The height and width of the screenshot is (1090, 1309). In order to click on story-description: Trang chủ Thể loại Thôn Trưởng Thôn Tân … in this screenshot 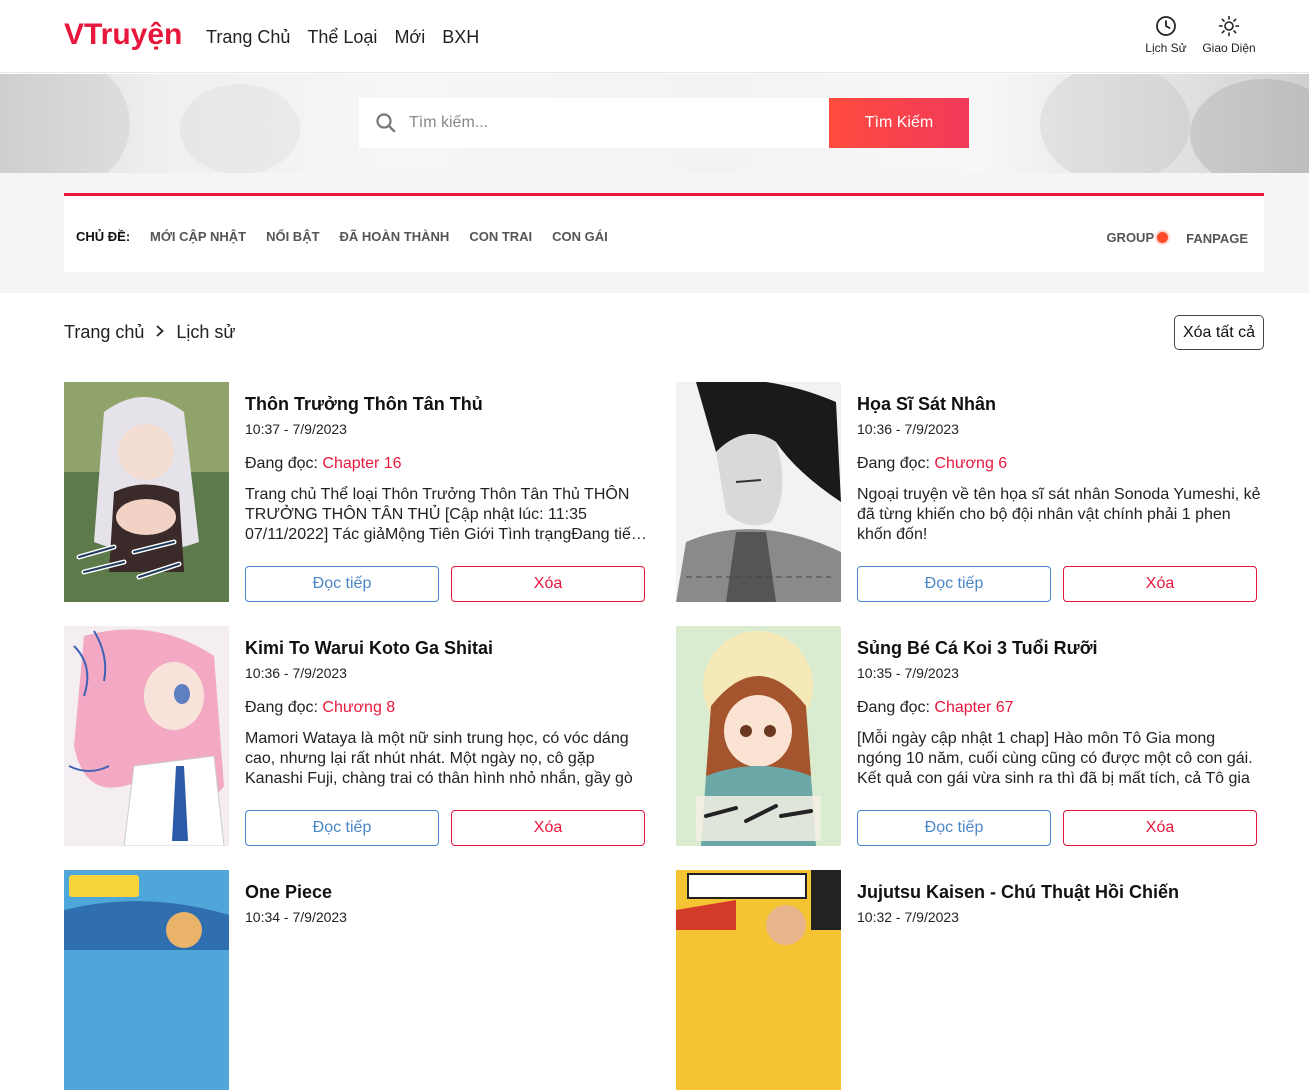, I will do `click(442, 514)`.